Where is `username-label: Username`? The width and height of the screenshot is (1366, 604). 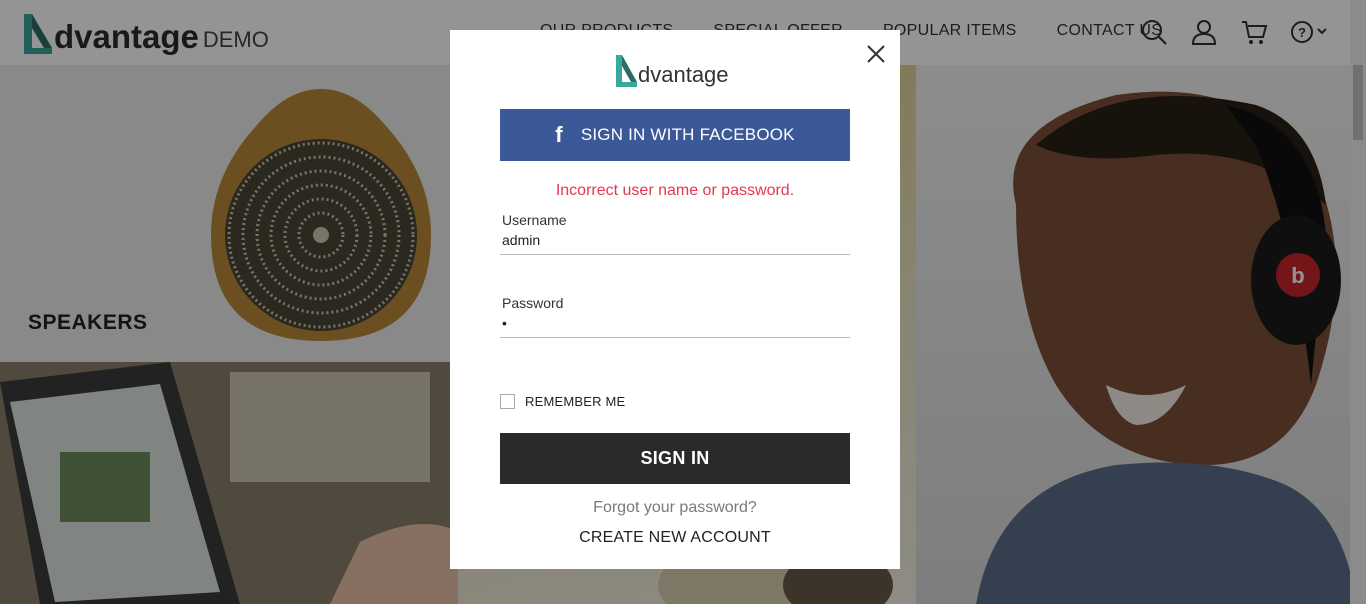
username-label: Username is located at coordinates (534, 220).